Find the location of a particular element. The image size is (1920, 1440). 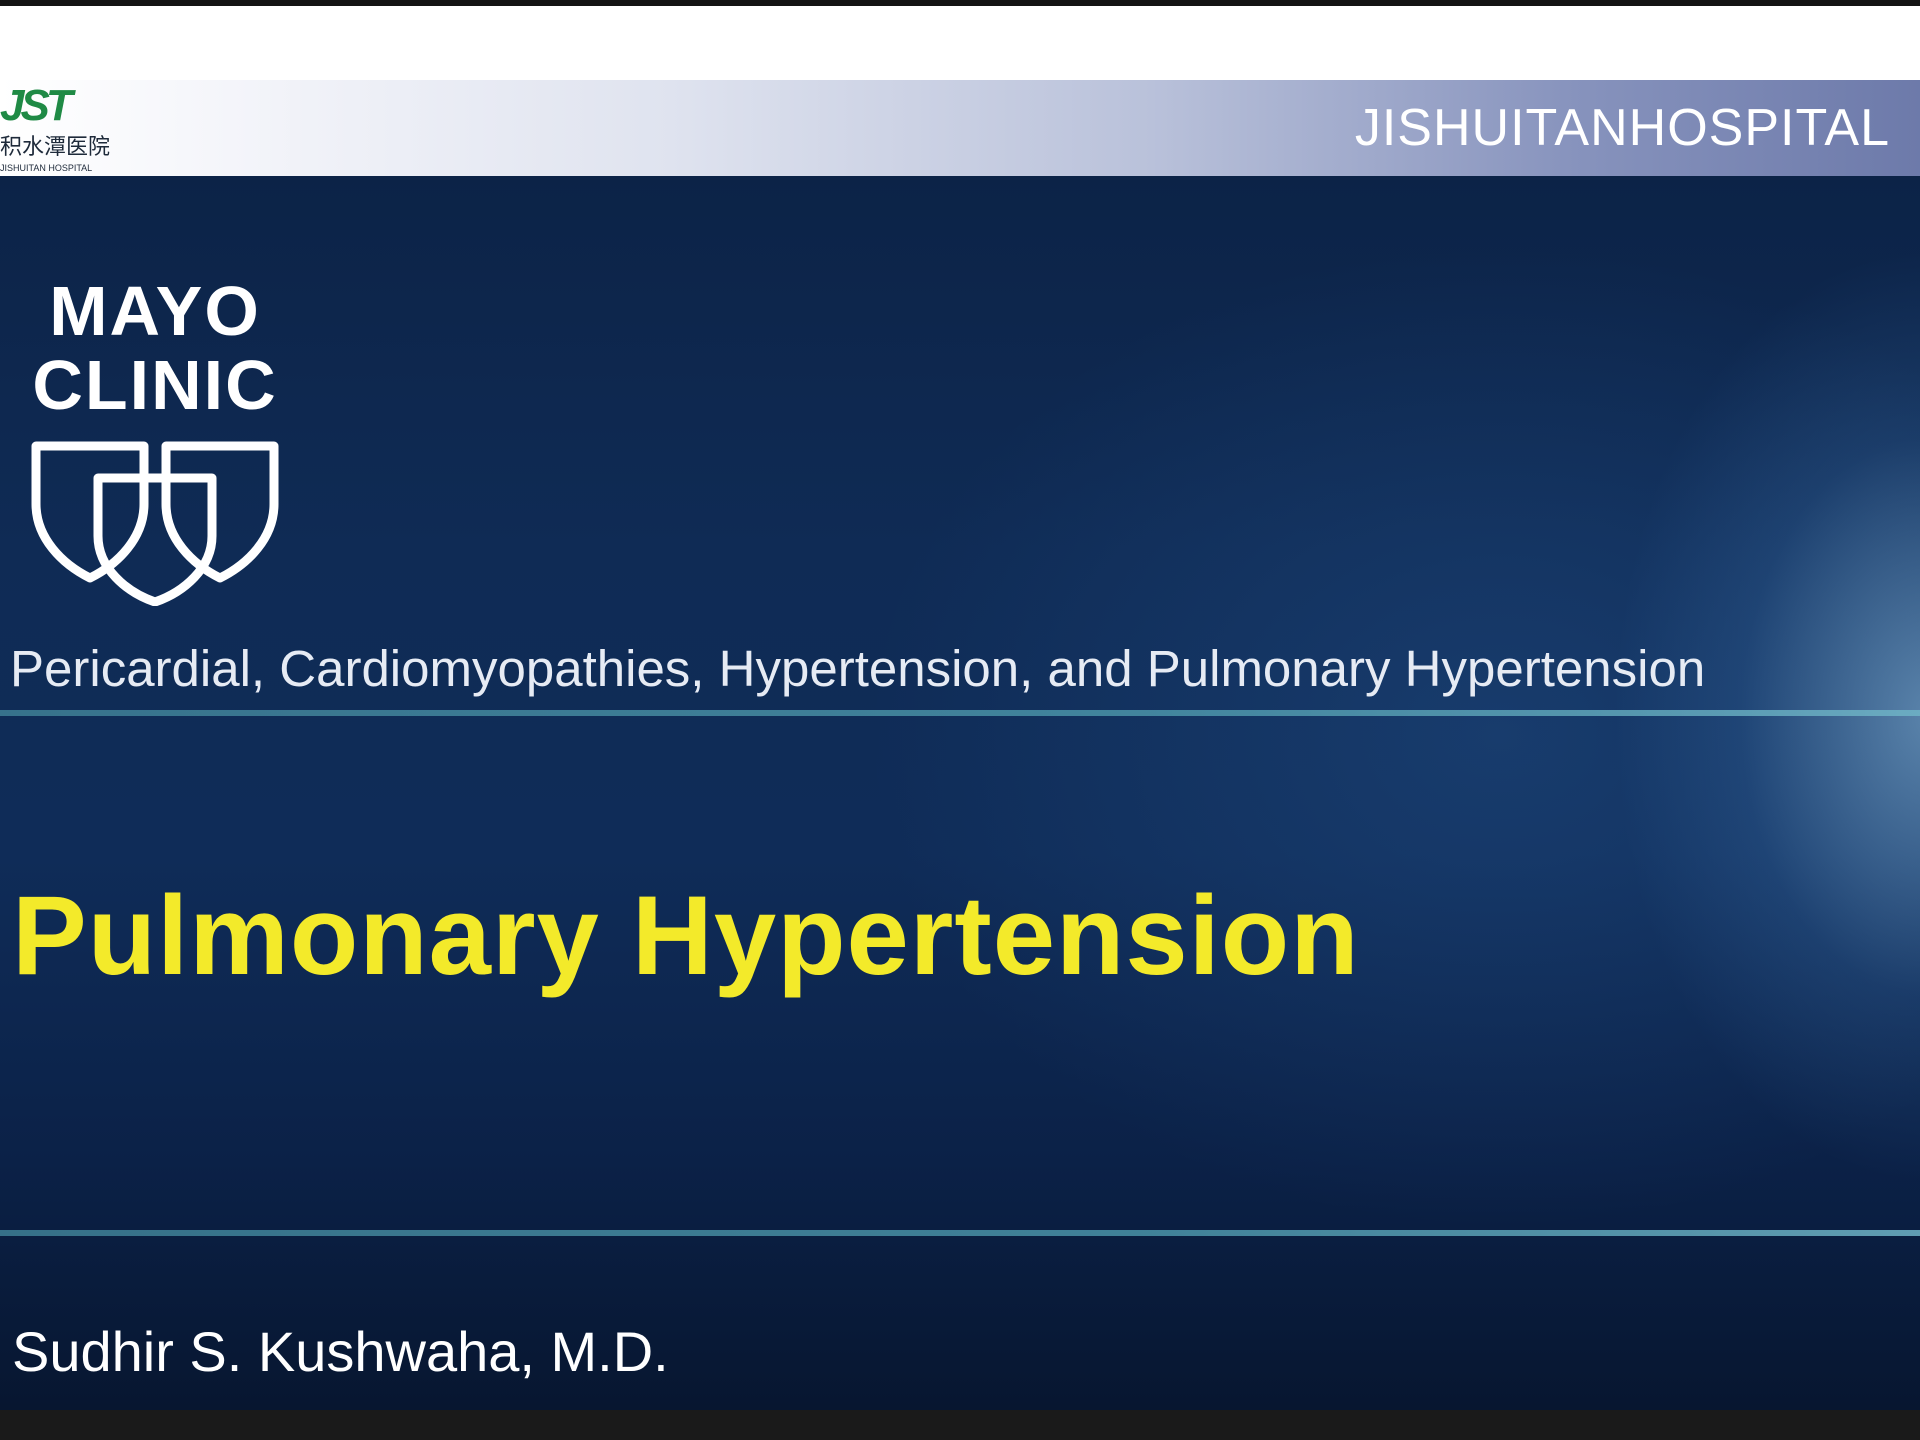

mayo-logo-line2: CLINIC is located at coordinates (155, 385).